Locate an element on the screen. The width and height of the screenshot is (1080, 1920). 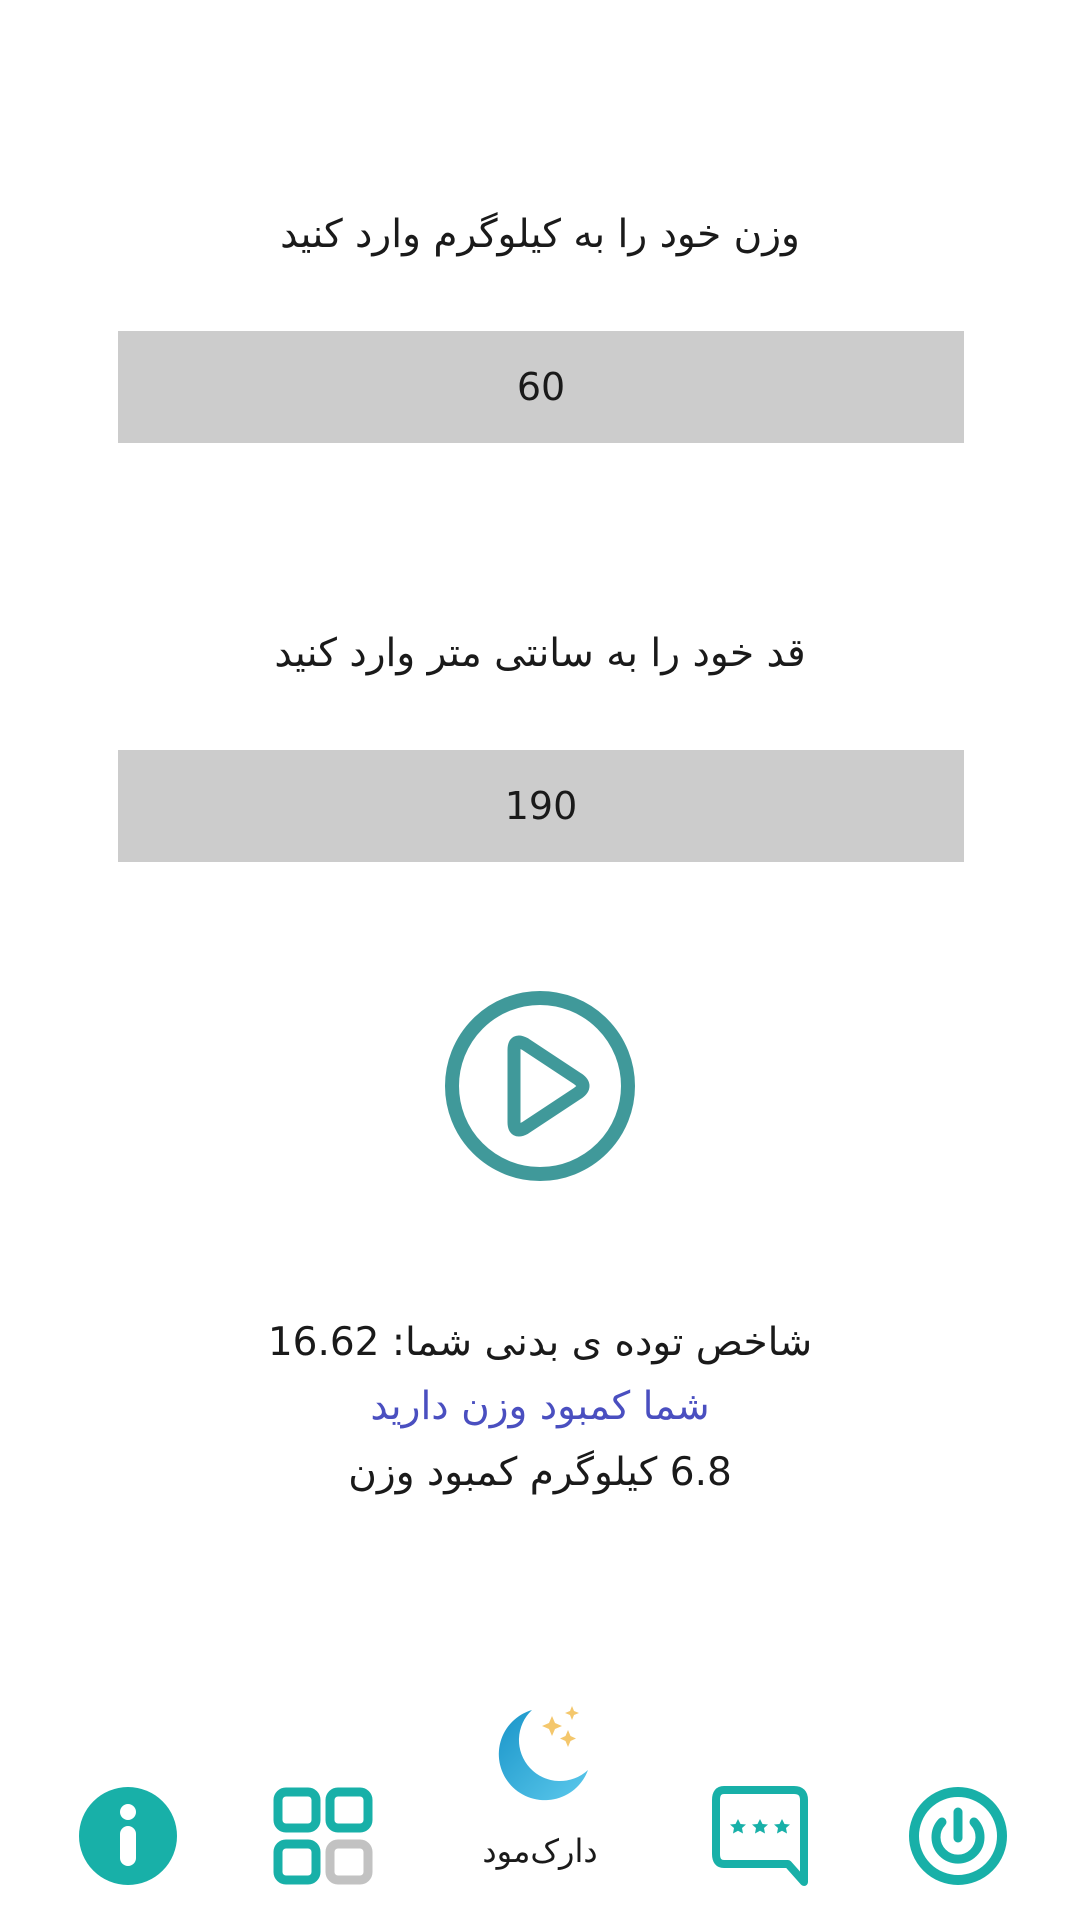
moon-stars-icon is located at coordinates (543, 1753).